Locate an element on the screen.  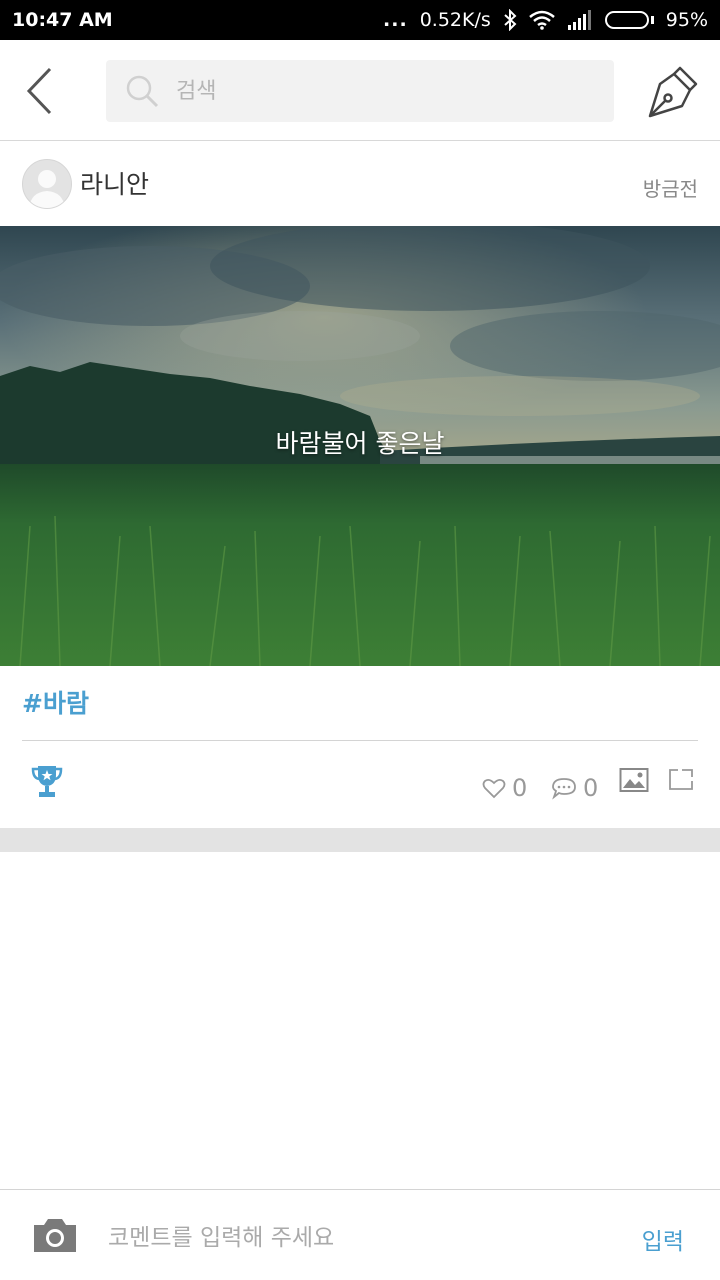
network-speed: 0.52K/s is located at coordinates (455, 20).